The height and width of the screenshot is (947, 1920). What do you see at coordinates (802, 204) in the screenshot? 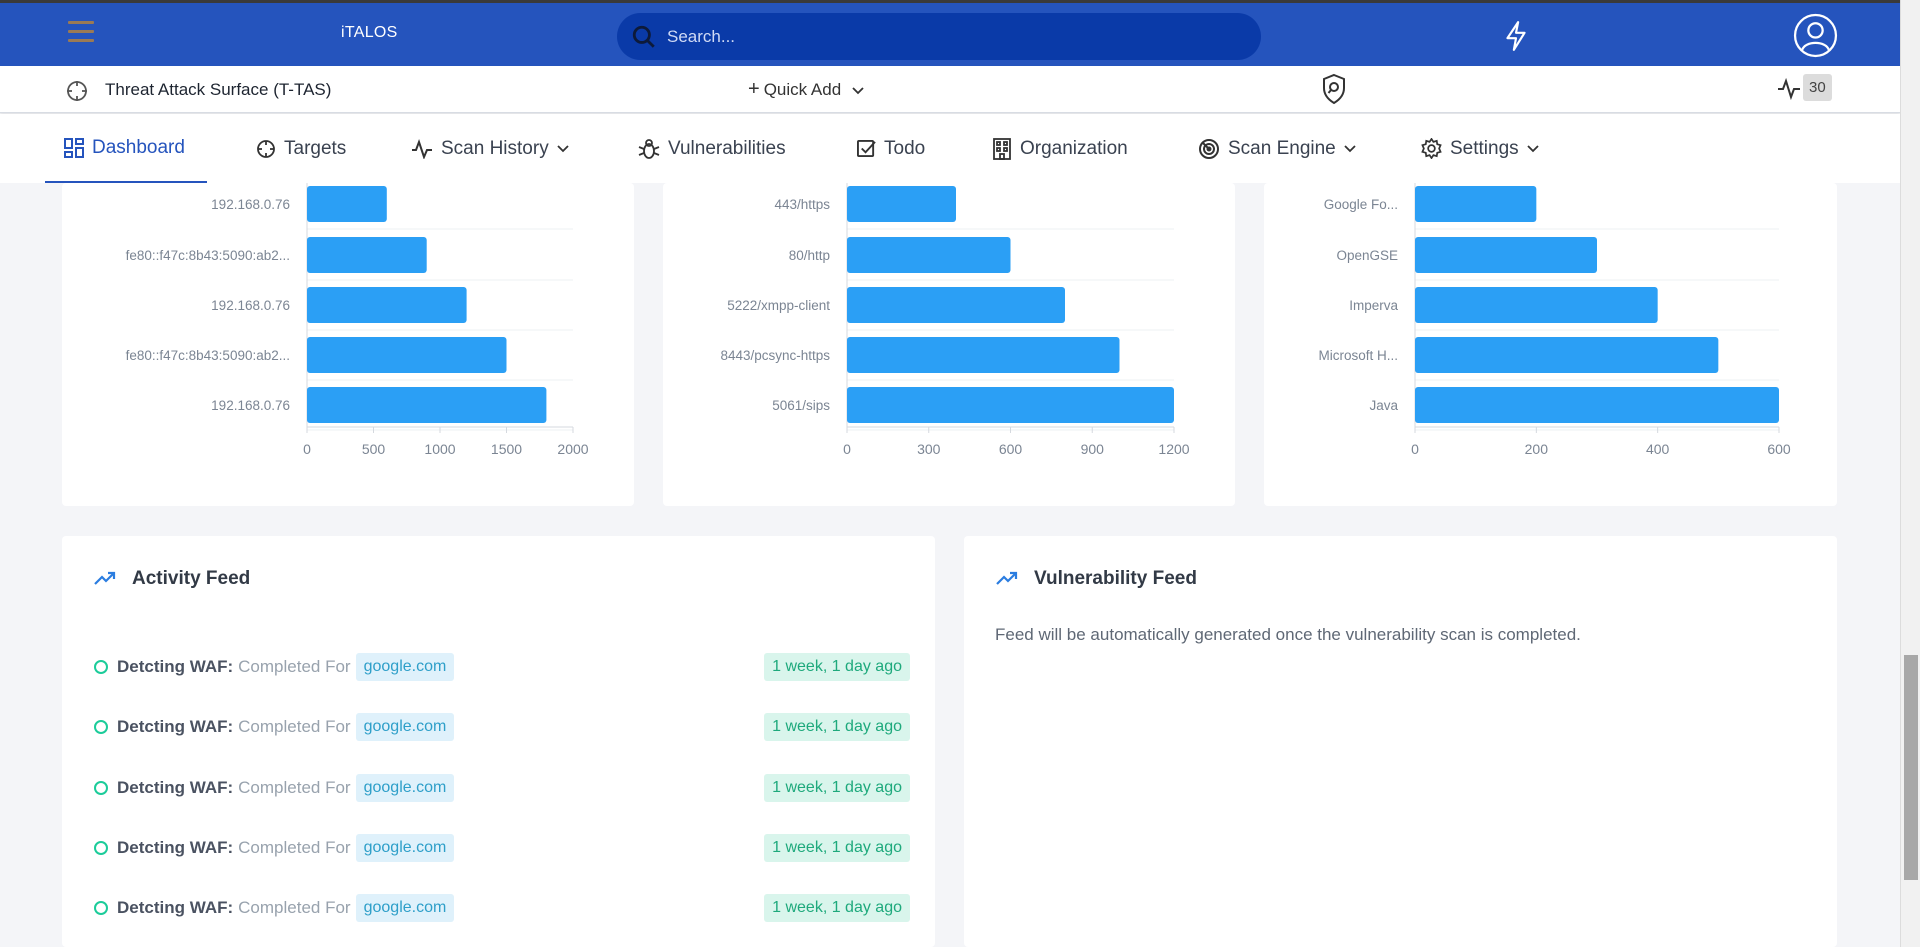
I see `category-label: 443/https` at bounding box center [802, 204].